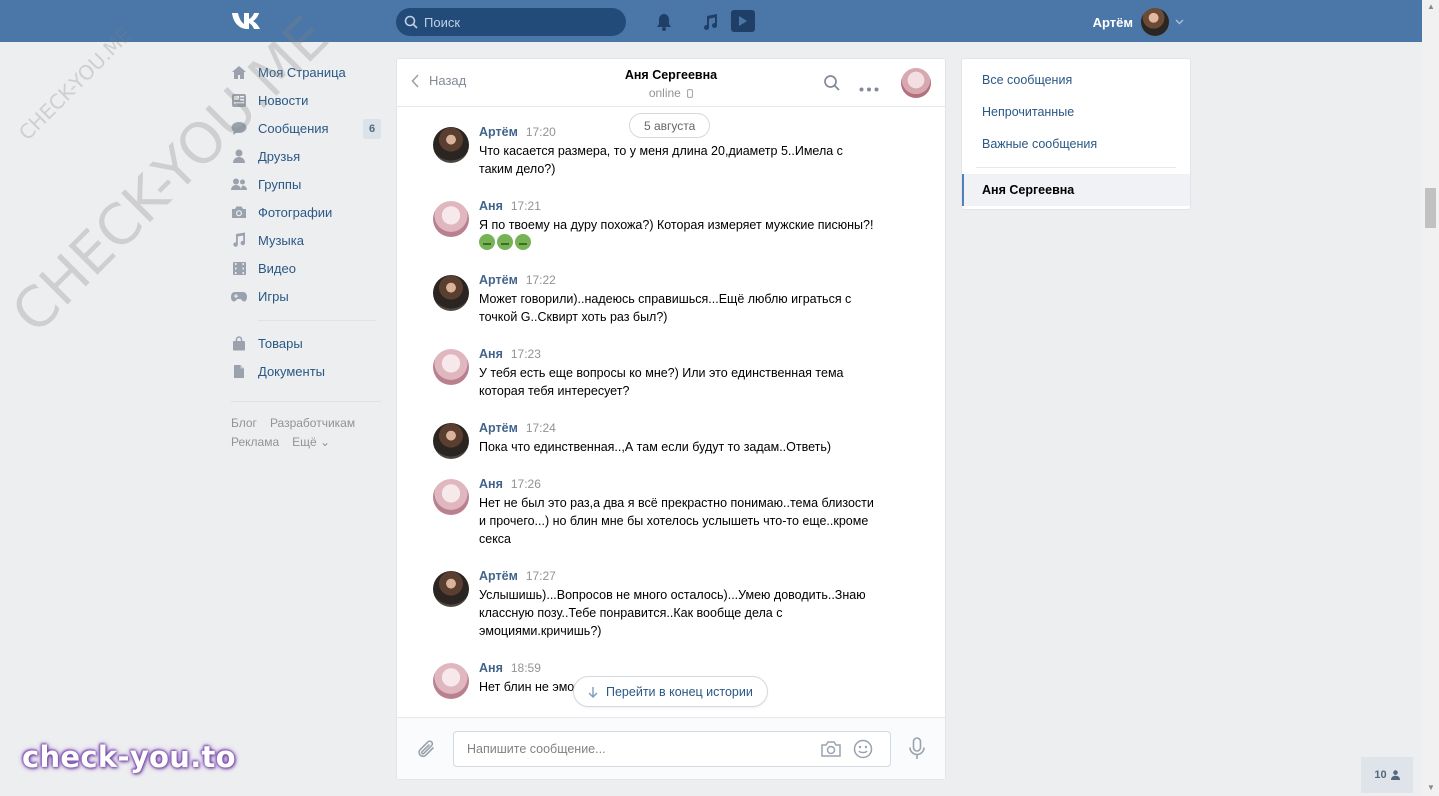  Describe the element at coordinates (427, 750) in the screenshot. I see `paperclip-icon` at that location.